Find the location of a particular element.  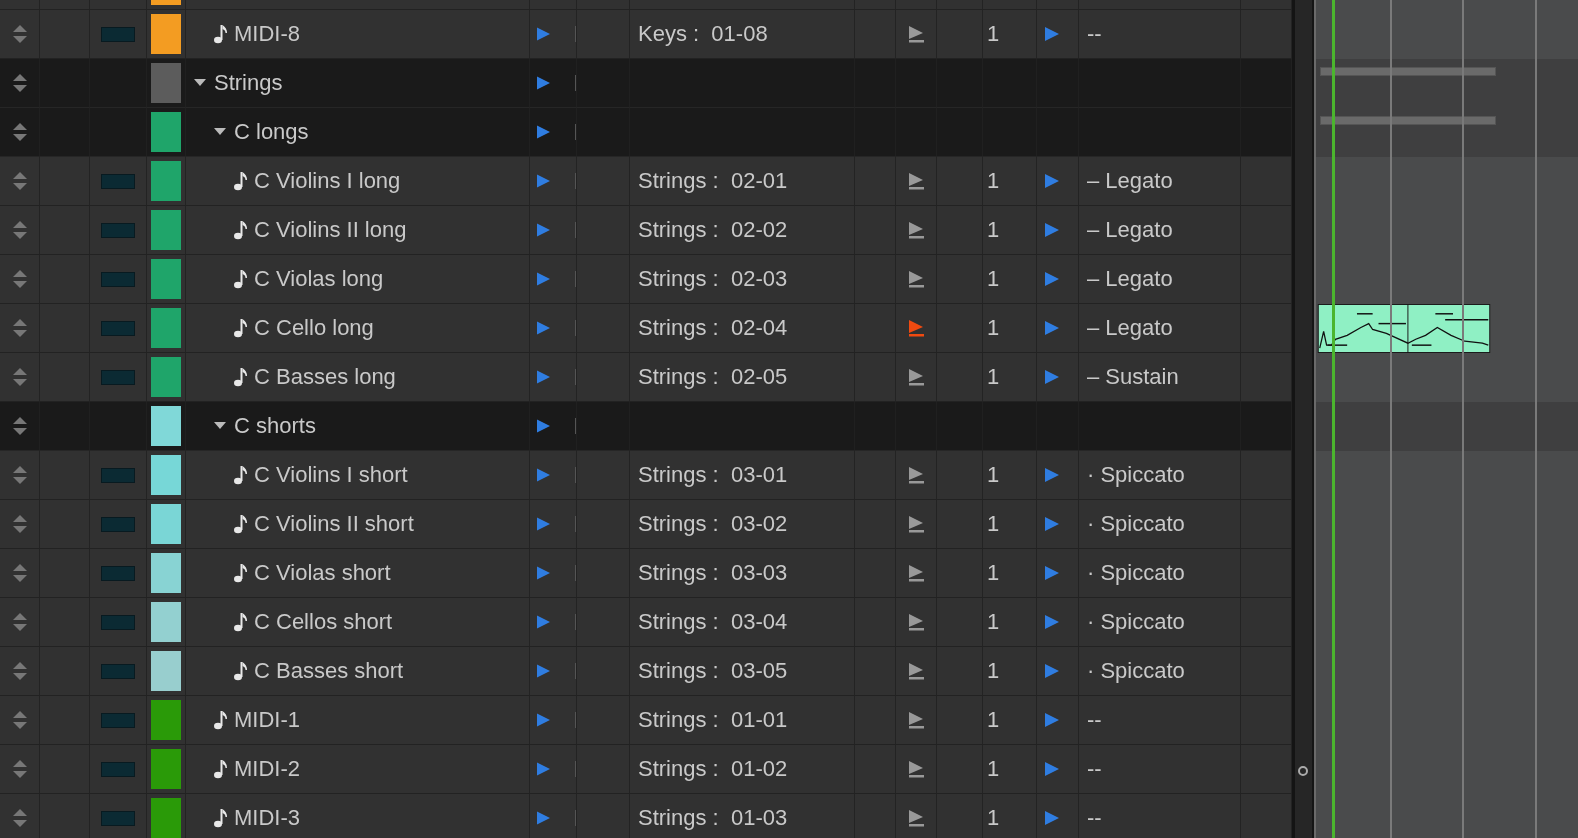

port-channel: Strings : 01-01 is located at coordinates (713, 720).